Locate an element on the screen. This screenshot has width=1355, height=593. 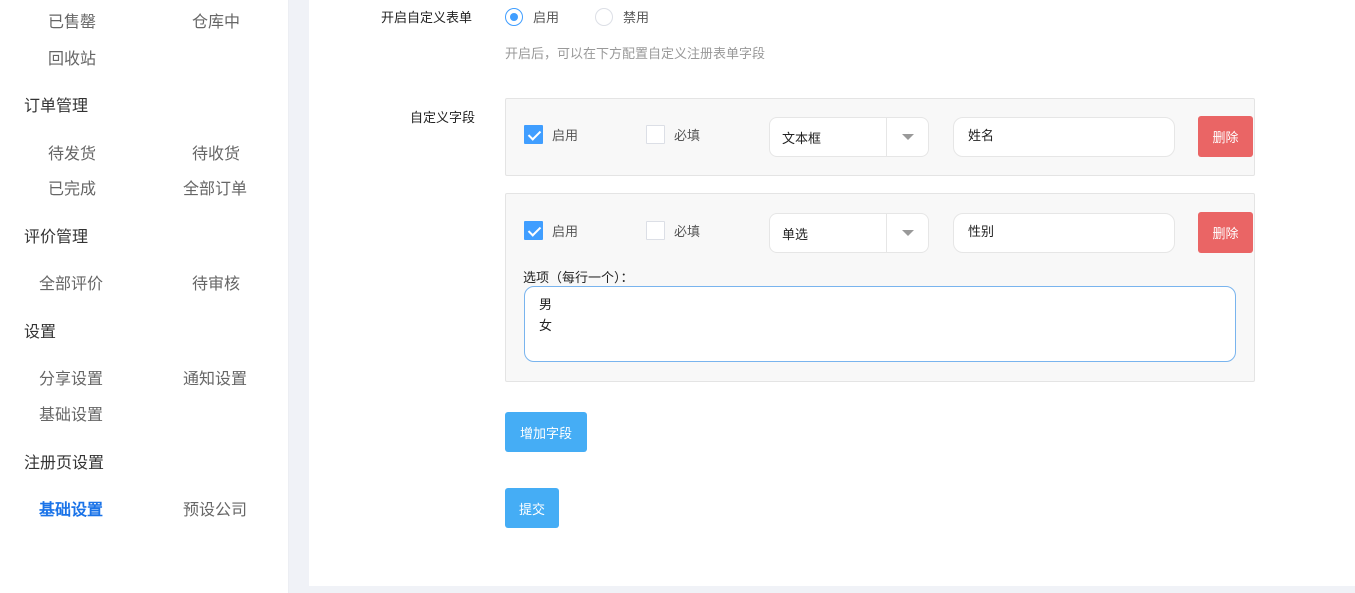
sidebar-item-in-warehouse: 仓库中 is located at coordinates (216, 20).